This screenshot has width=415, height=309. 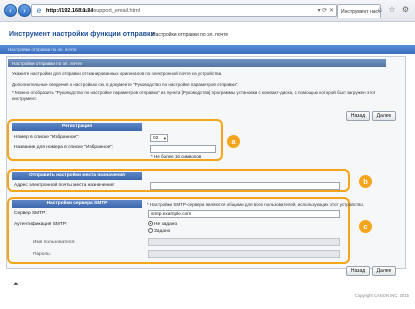 What do you see at coordinates (42, 254) in the screenshot?
I see `smtp-password-label: Пароль:` at bounding box center [42, 254].